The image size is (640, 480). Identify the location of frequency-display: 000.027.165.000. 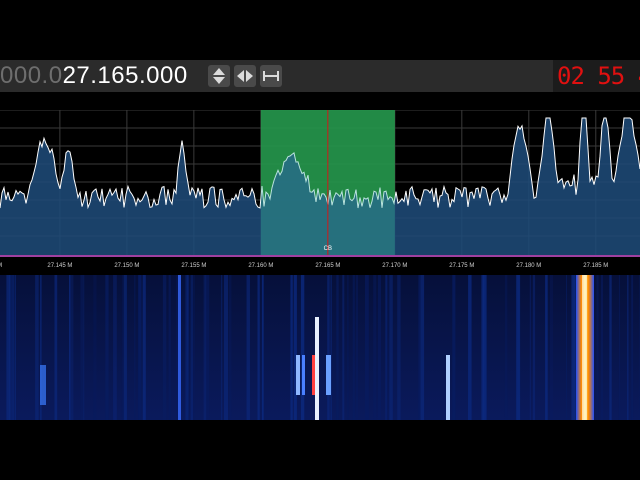
(94, 76).